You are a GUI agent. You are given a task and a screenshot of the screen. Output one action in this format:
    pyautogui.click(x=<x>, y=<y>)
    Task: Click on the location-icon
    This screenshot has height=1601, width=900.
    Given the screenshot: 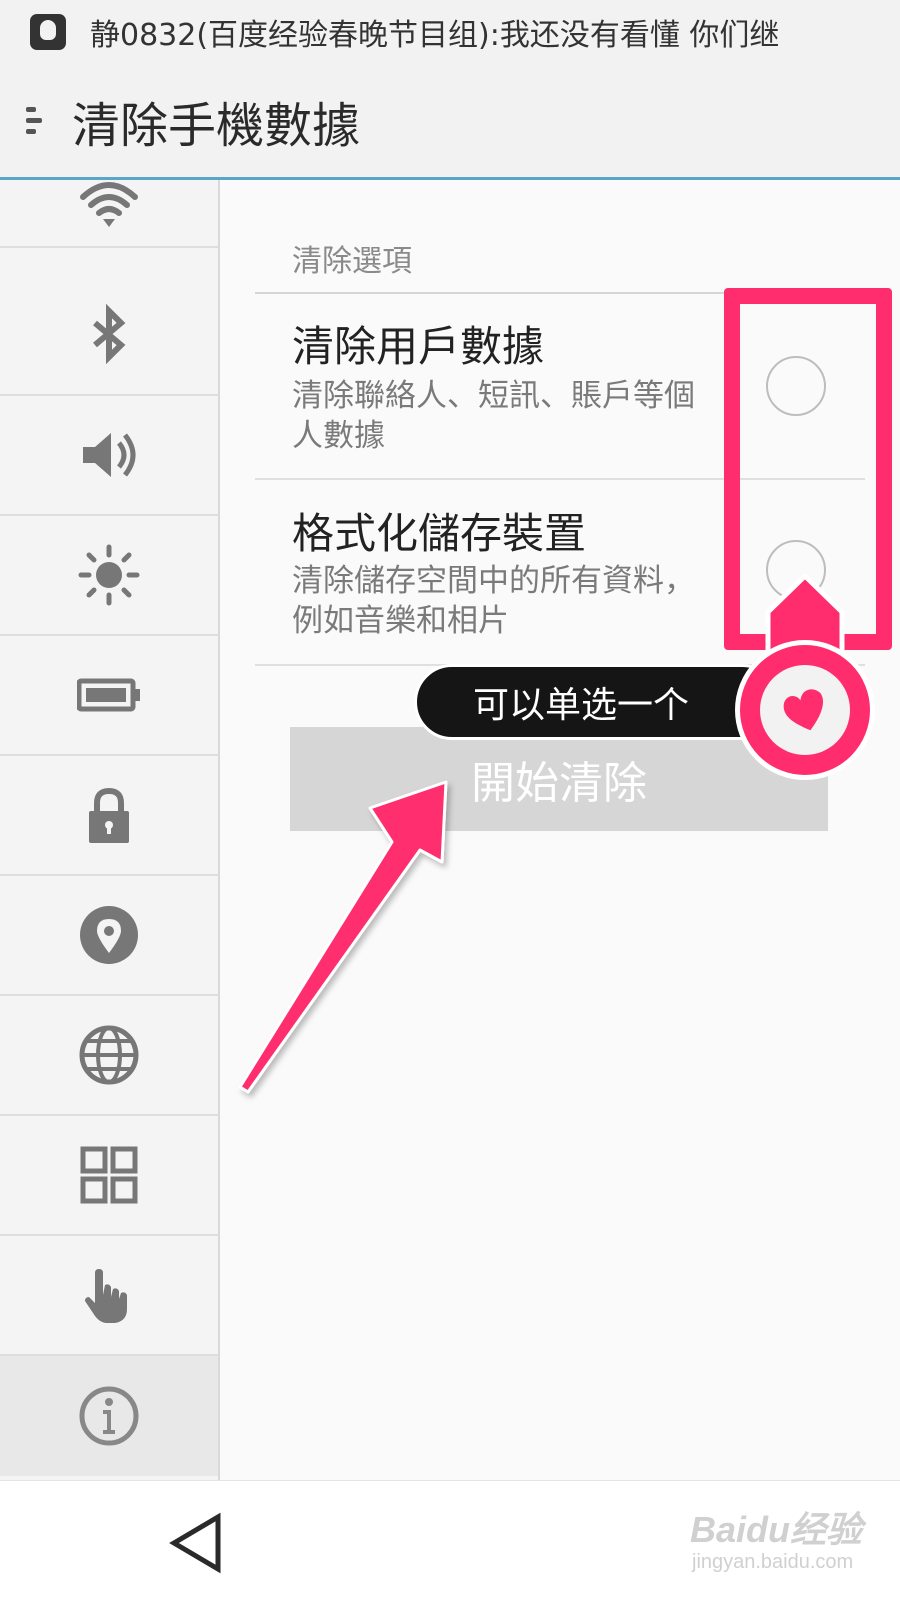 What is the action you would take?
    pyautogui.click(x=109, y=935)
    